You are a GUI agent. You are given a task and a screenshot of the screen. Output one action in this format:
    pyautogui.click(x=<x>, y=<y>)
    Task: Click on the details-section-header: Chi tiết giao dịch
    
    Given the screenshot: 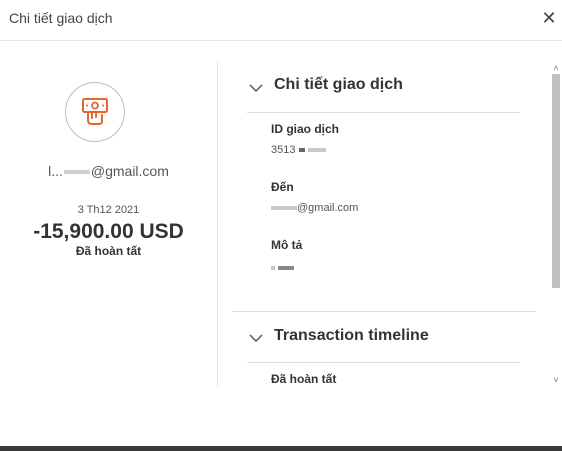 What is the action you would take?
    pyautogui.click(x=338, y=85)
    